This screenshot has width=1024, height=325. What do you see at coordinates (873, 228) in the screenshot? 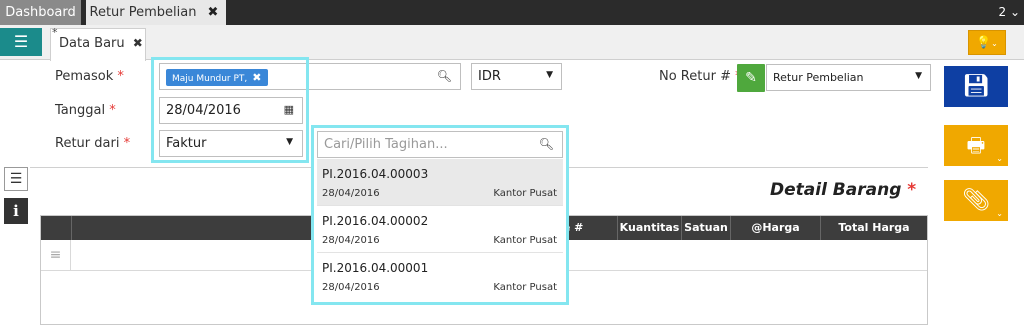
I see `header-total-harga: Total Harga` at bounding box center [873, 228].